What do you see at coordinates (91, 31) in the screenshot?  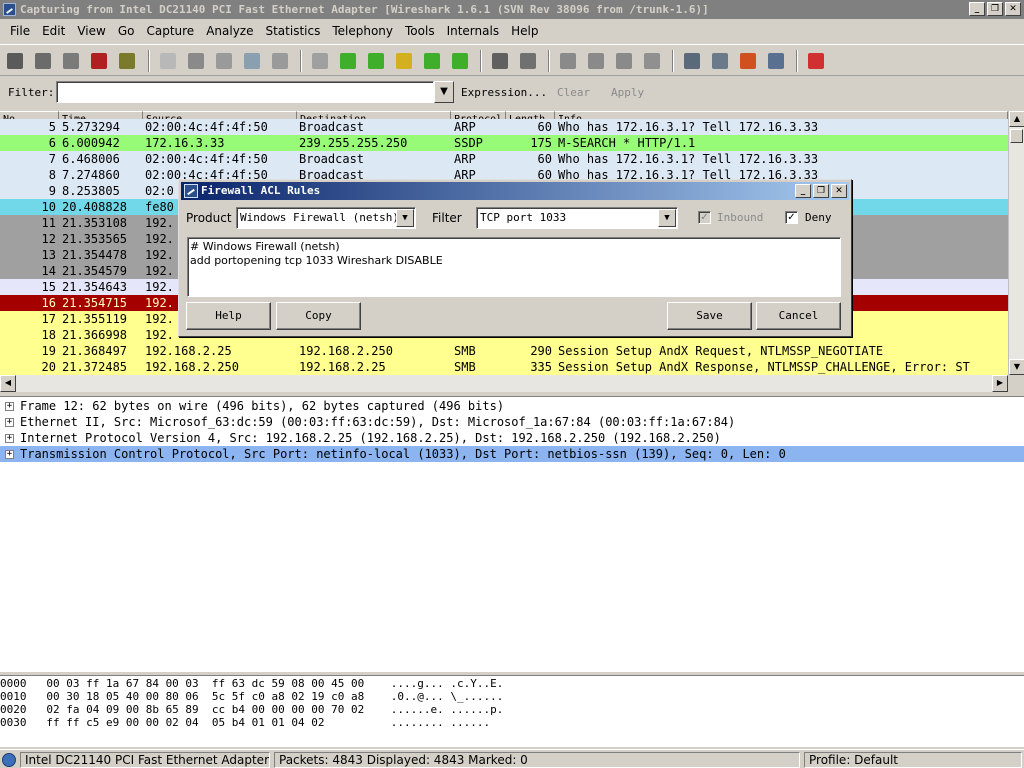 I see `menu-view: View` at bounding box center [91, 31].